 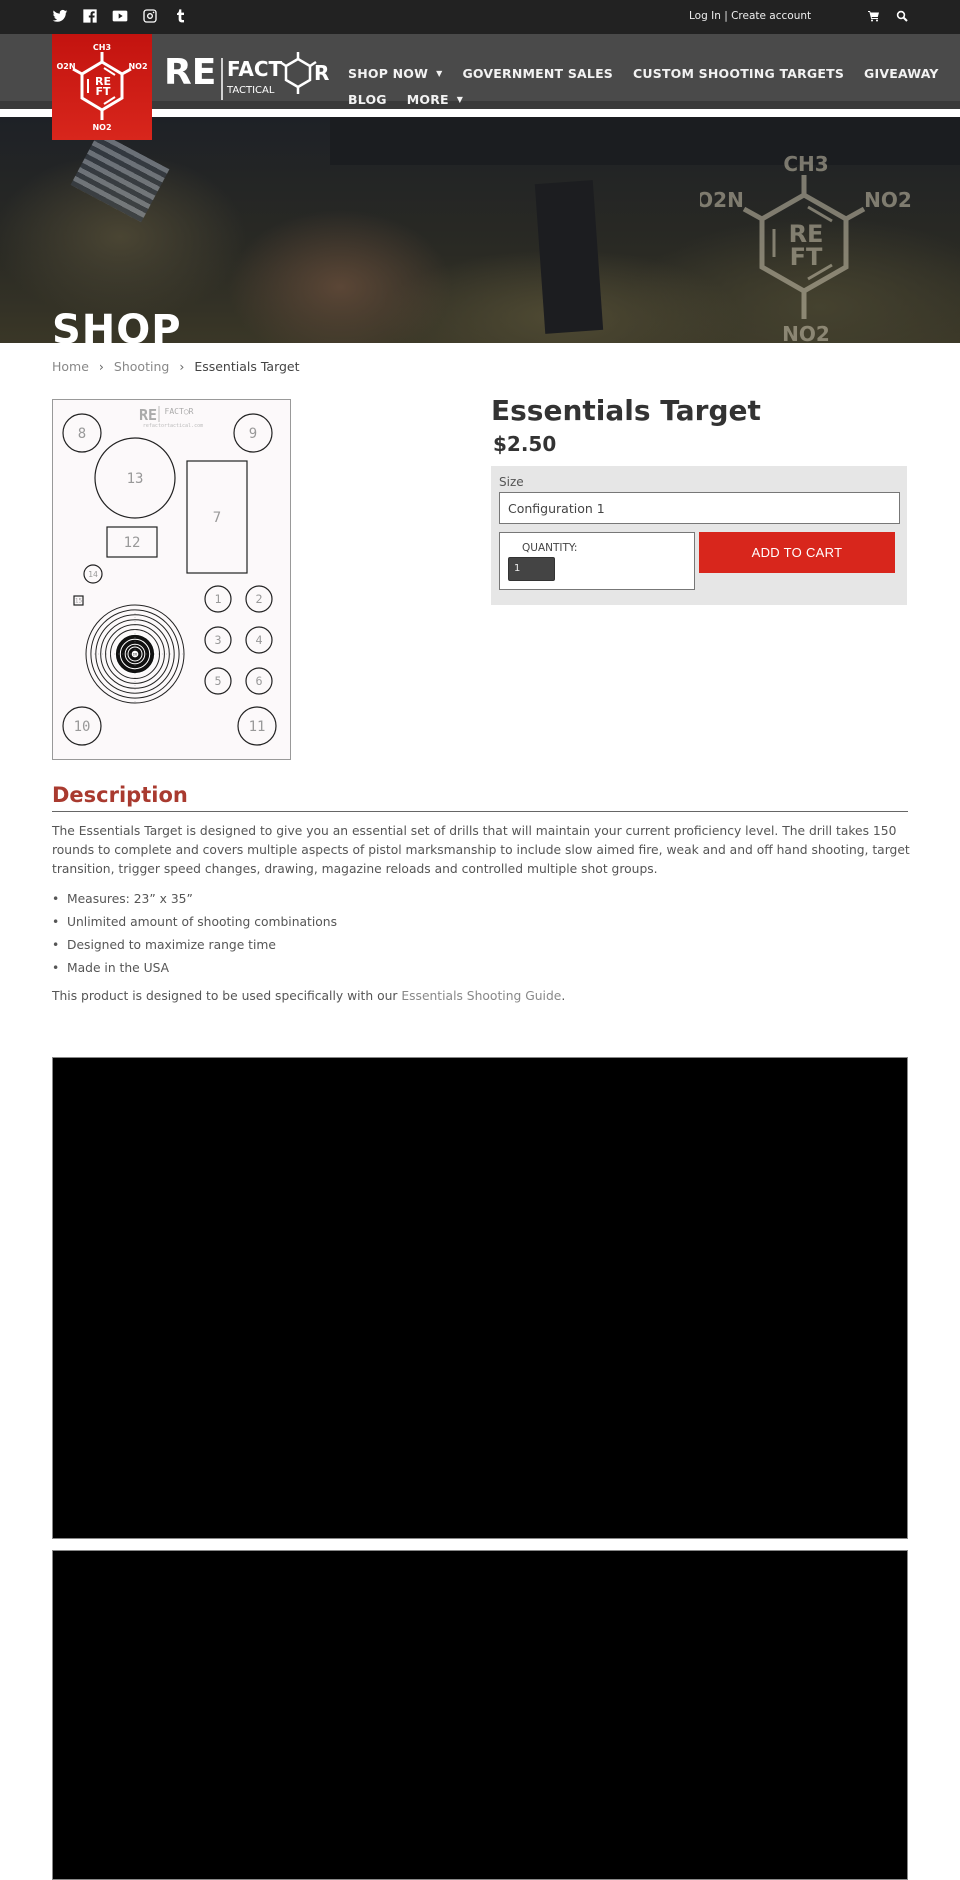 I want to click on brand-logo-emblem: CH3 O2N NO2 NO2 RE FT, so click(x=102, y=87).